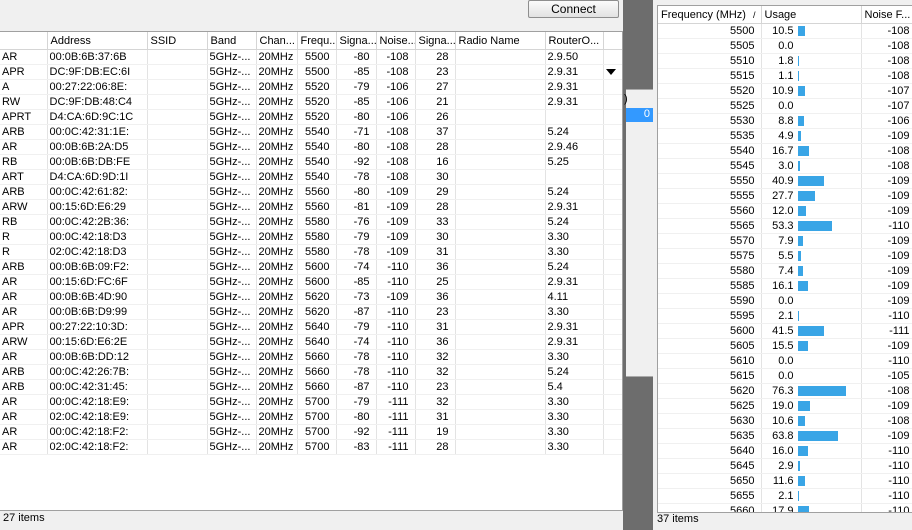 Image resolution: width=912 pixels, height=530 pixels. I want to click on column-header-address: Address, so click(97, 41).